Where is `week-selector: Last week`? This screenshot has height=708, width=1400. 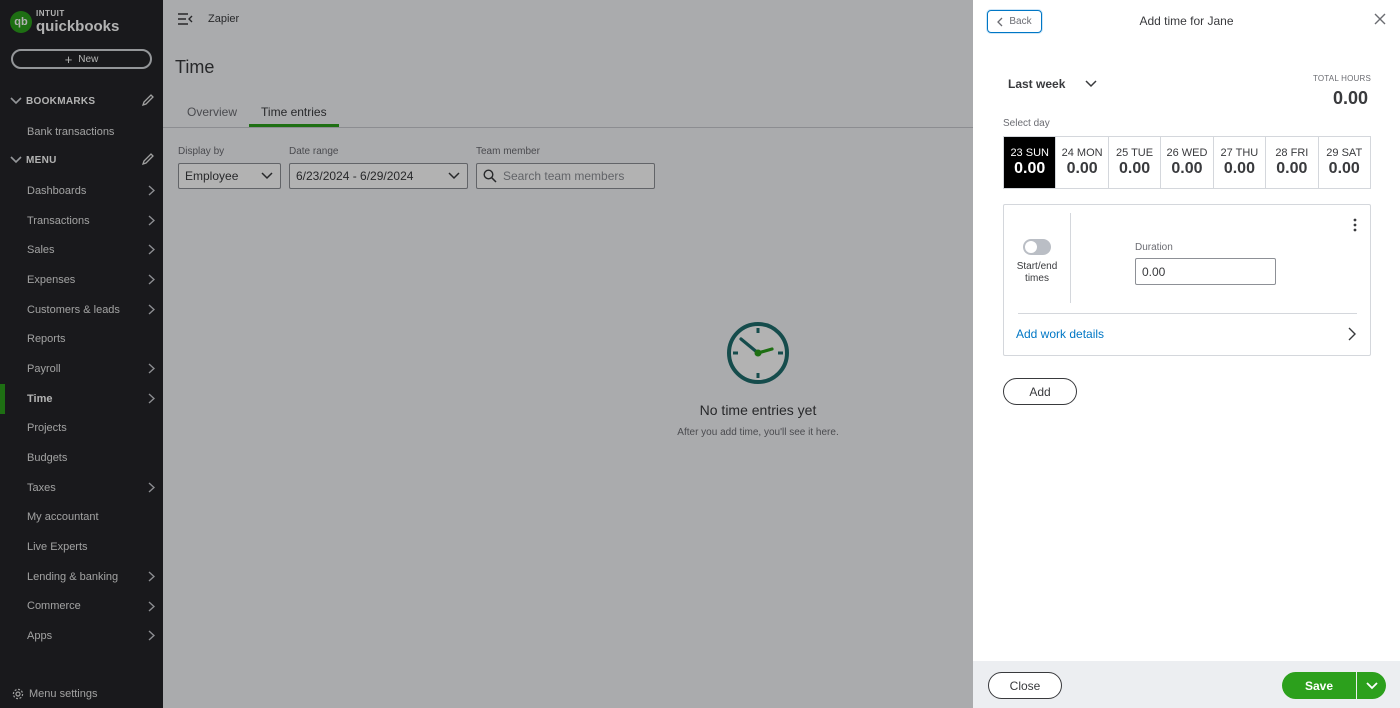
week-selector: Last week is located at coordinates (1052, 84).